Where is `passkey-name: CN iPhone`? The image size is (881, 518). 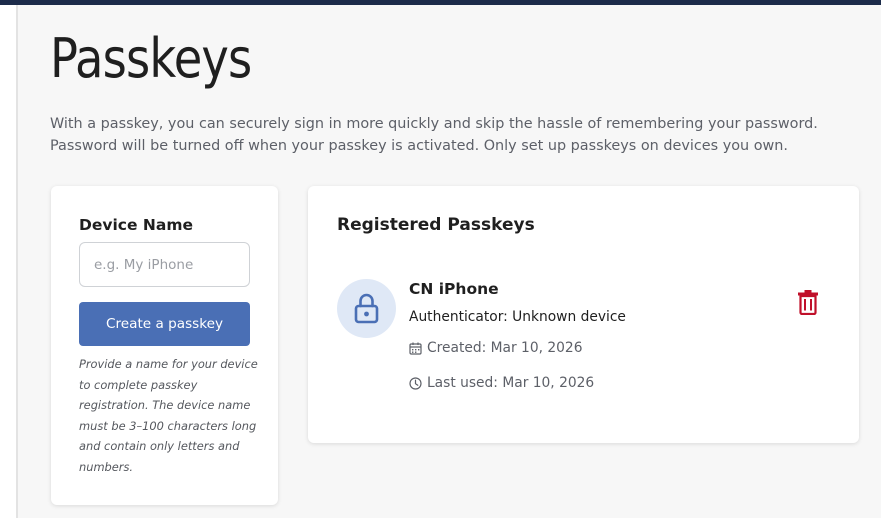 passkey-name: CN iPhone is located at coordinates (454, 289).